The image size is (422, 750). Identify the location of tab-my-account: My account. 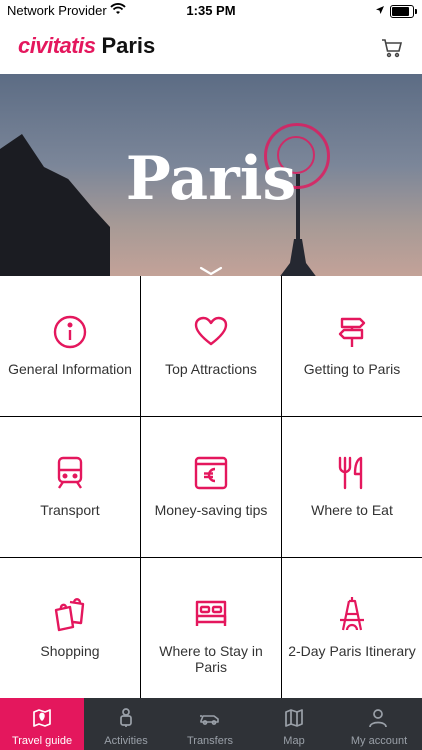
(379, 724).